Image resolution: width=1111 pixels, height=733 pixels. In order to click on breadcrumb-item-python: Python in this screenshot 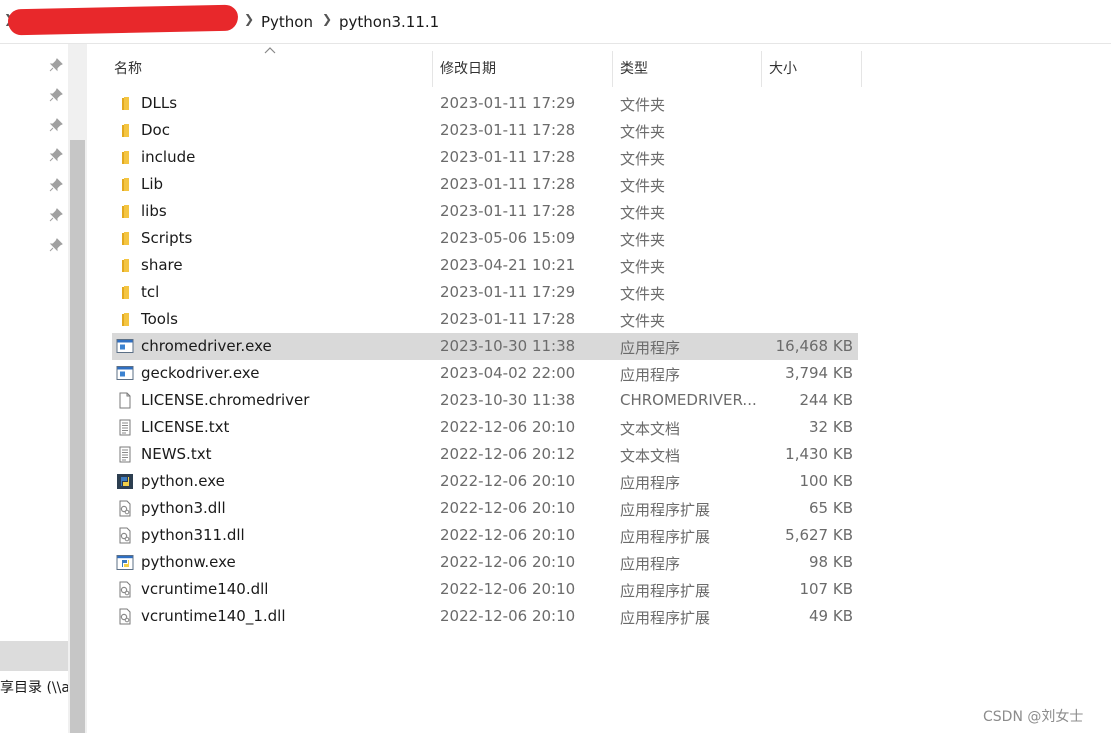, I will do `click(287, 22)`.